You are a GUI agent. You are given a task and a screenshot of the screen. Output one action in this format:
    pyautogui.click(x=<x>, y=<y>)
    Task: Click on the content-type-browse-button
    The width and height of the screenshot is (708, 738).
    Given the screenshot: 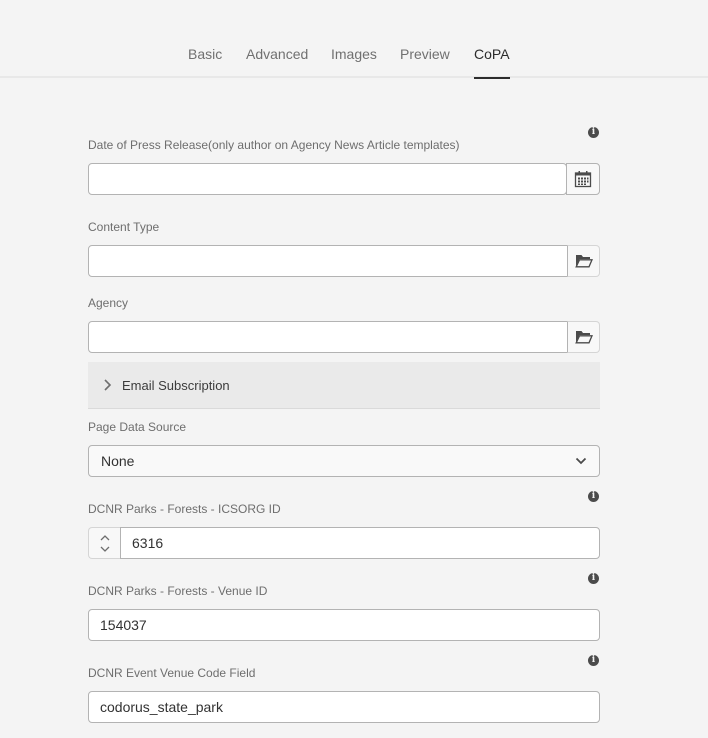 What is the action you would take?
    pyautogui.click(x=583, y=261)
    